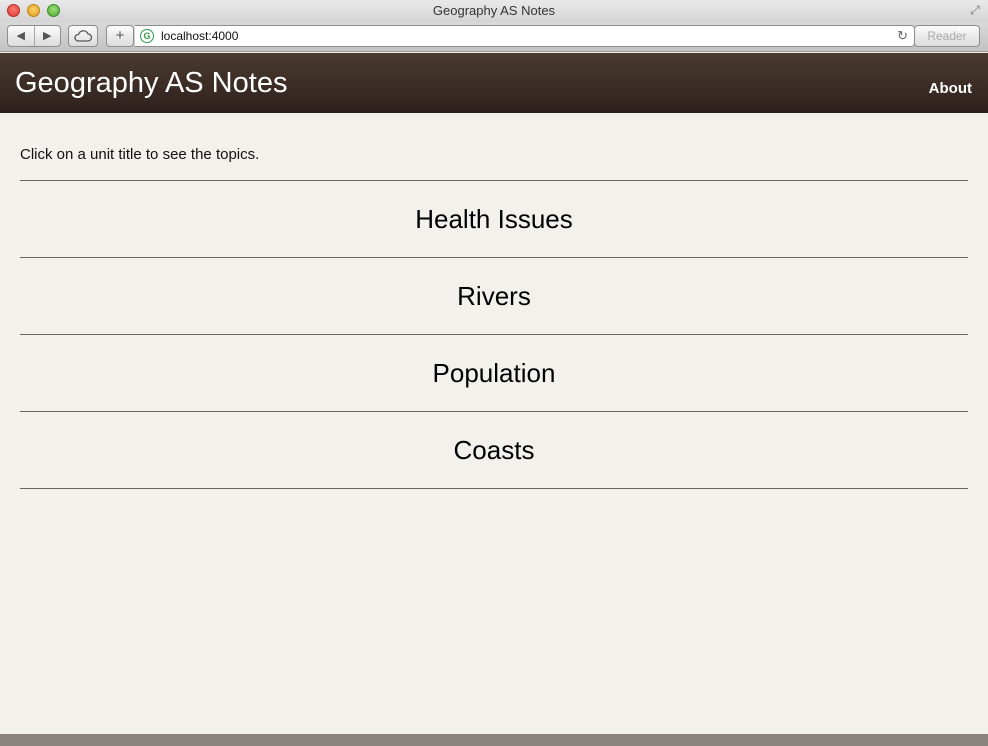 This screenshot has width=988, height=746. Describe the element at coordinates (902, 36) in the screenshot. I see `reload-icon: ↻` at that location.